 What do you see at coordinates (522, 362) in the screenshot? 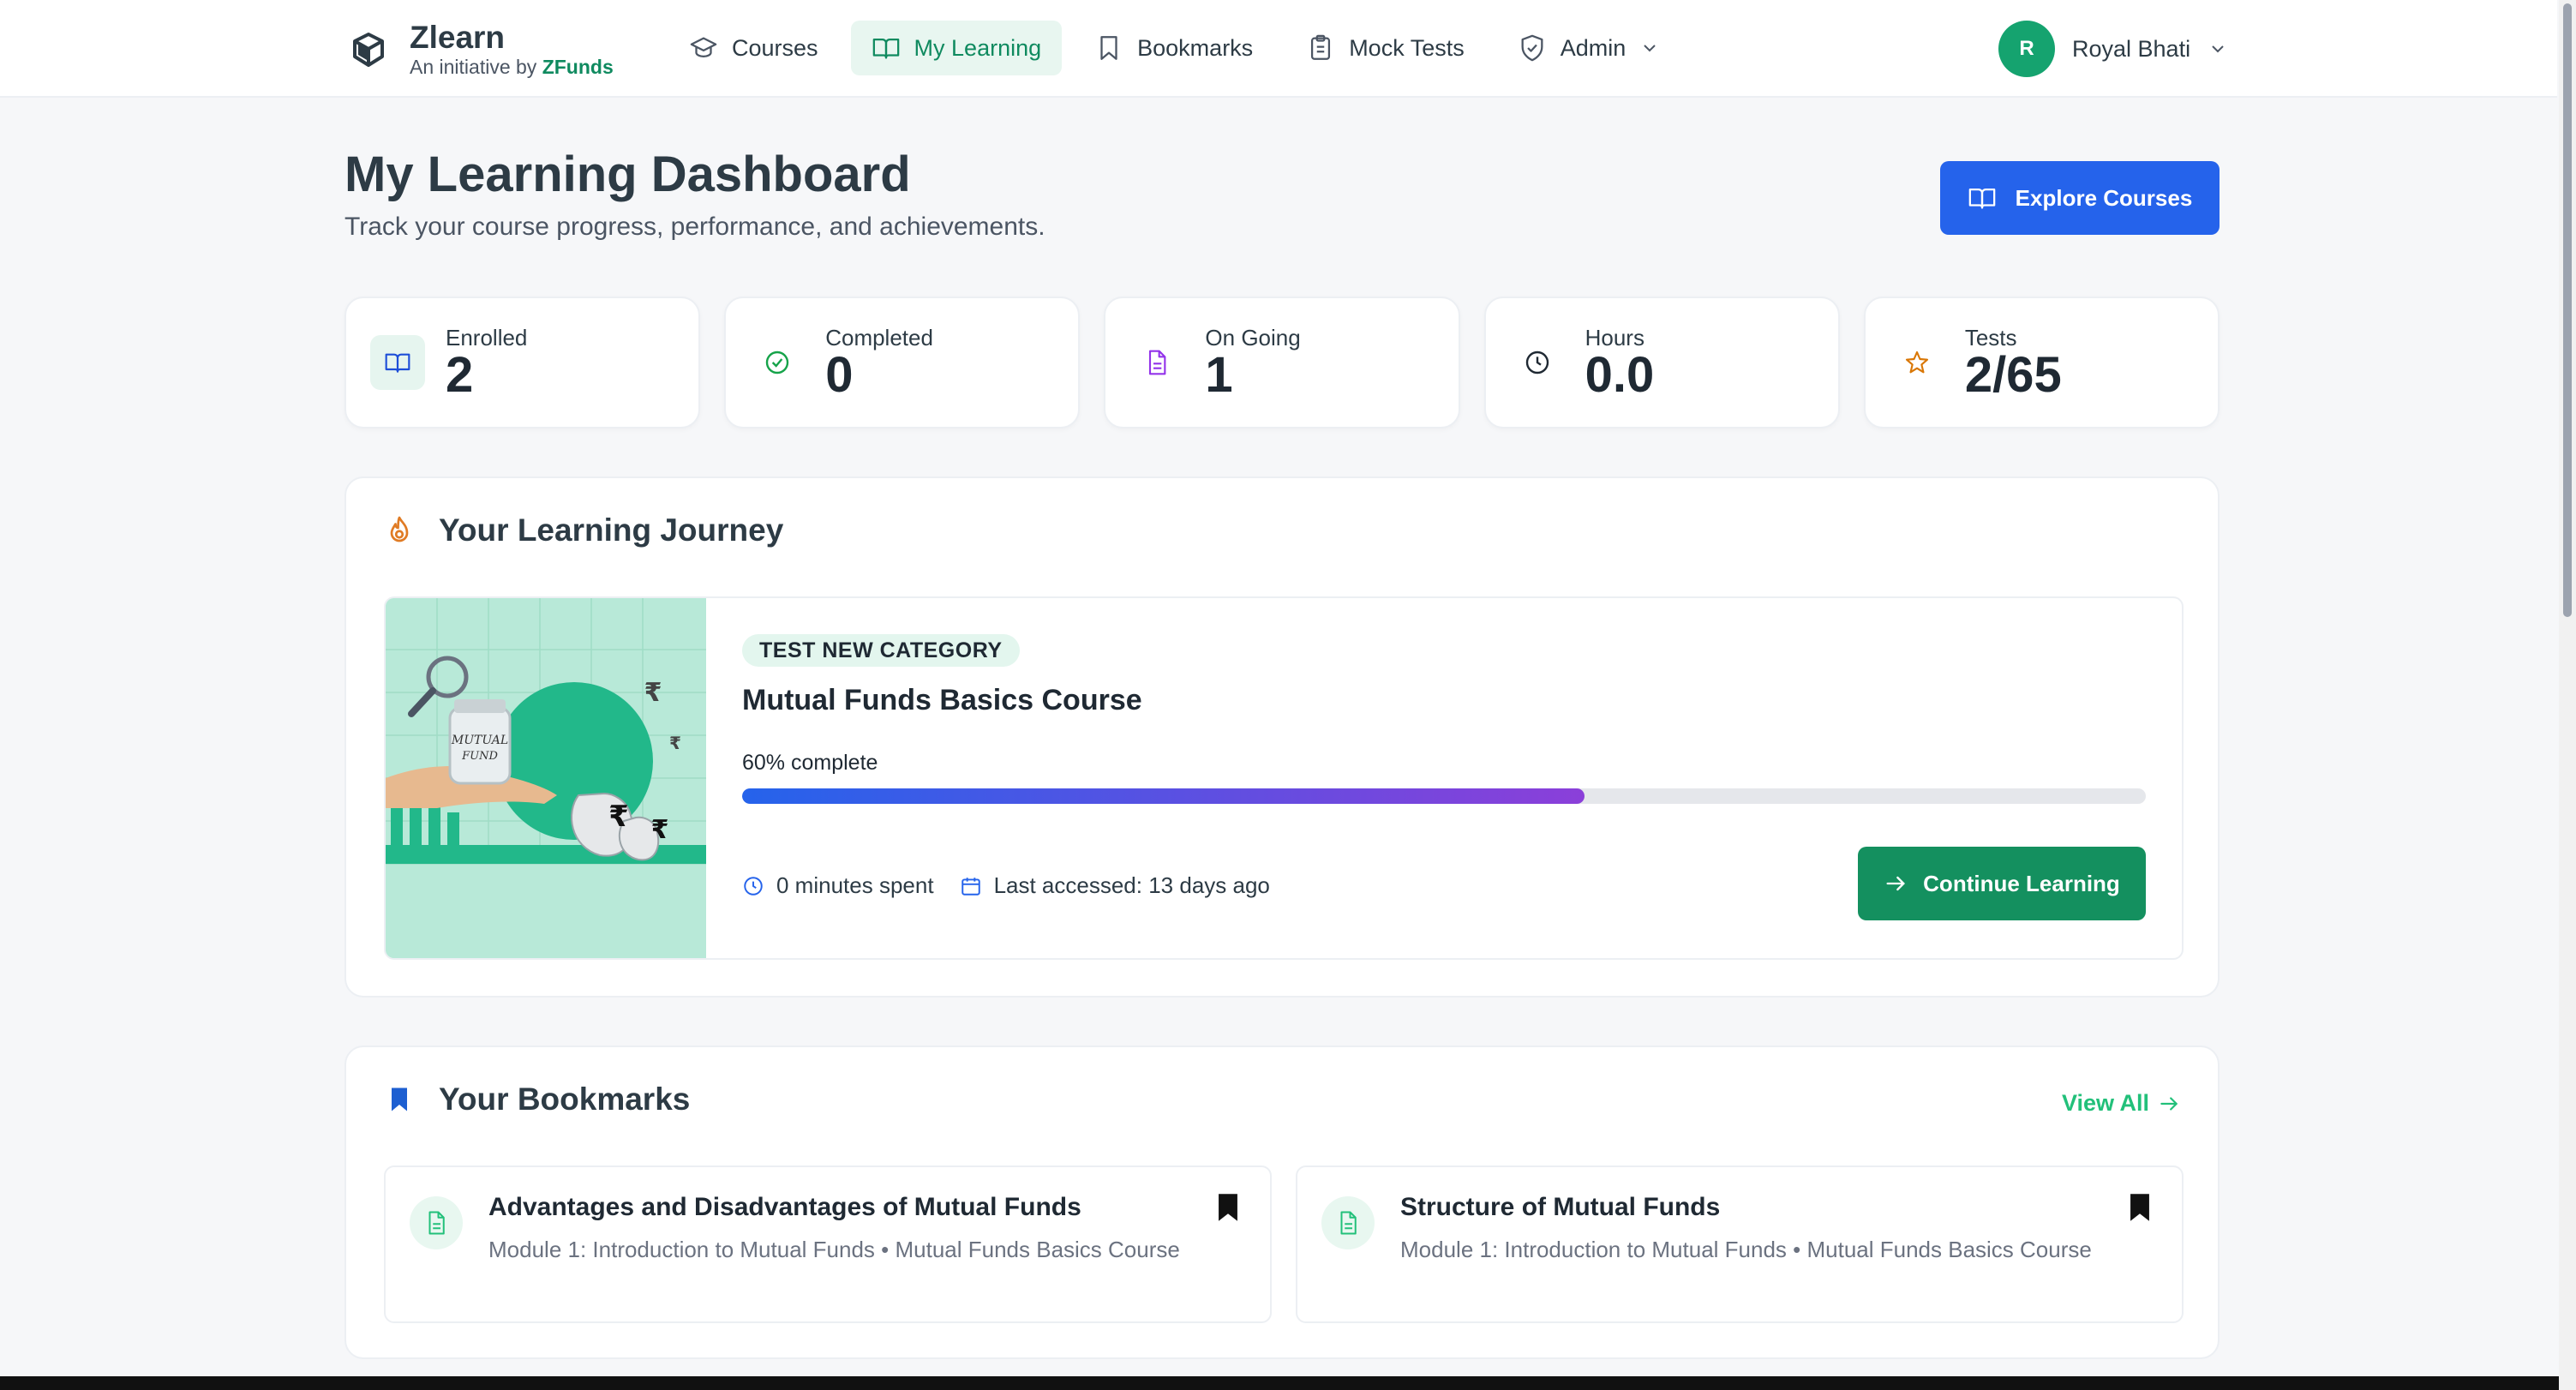
I see `stat-enrolled: Enrolled 2` at bounding box center [522, 362].